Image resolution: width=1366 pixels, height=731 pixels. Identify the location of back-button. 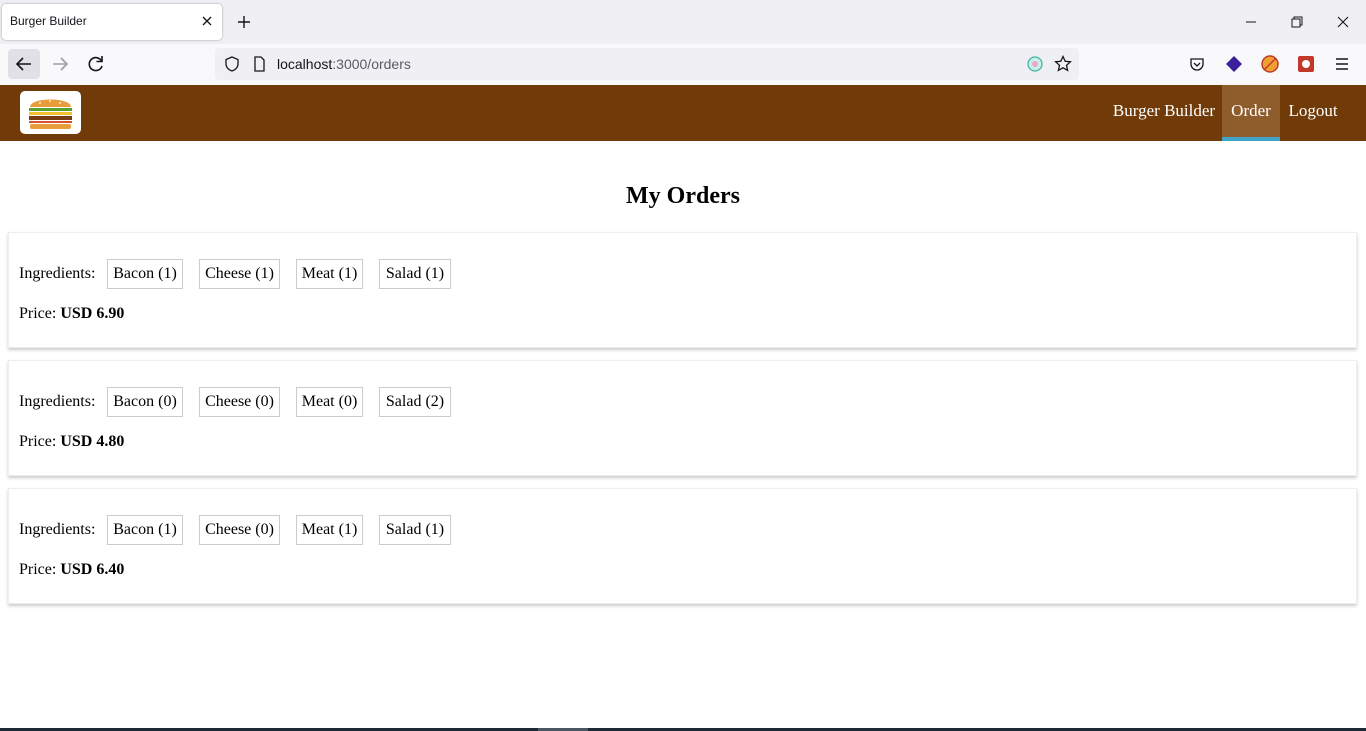
(24, 64).